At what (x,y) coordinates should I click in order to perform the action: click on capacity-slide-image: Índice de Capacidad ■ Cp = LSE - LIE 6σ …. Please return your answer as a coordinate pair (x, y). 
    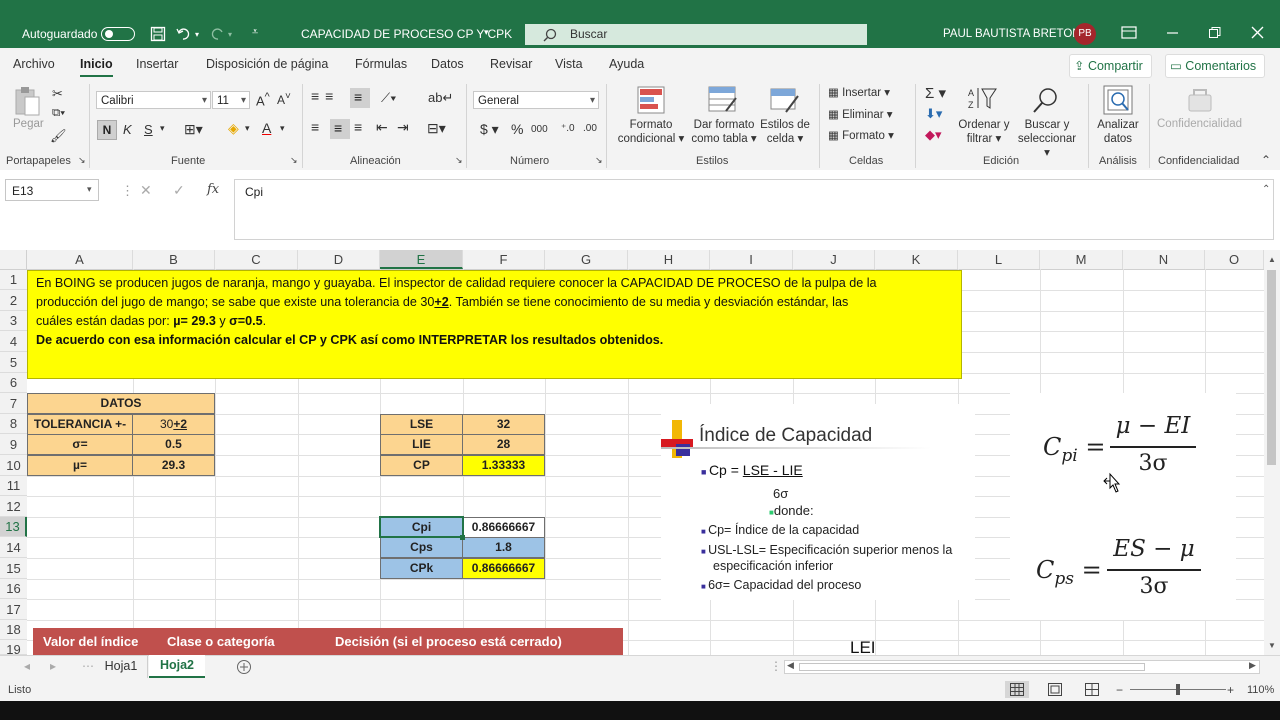
    Looking at the image, I should click on (818, 502).